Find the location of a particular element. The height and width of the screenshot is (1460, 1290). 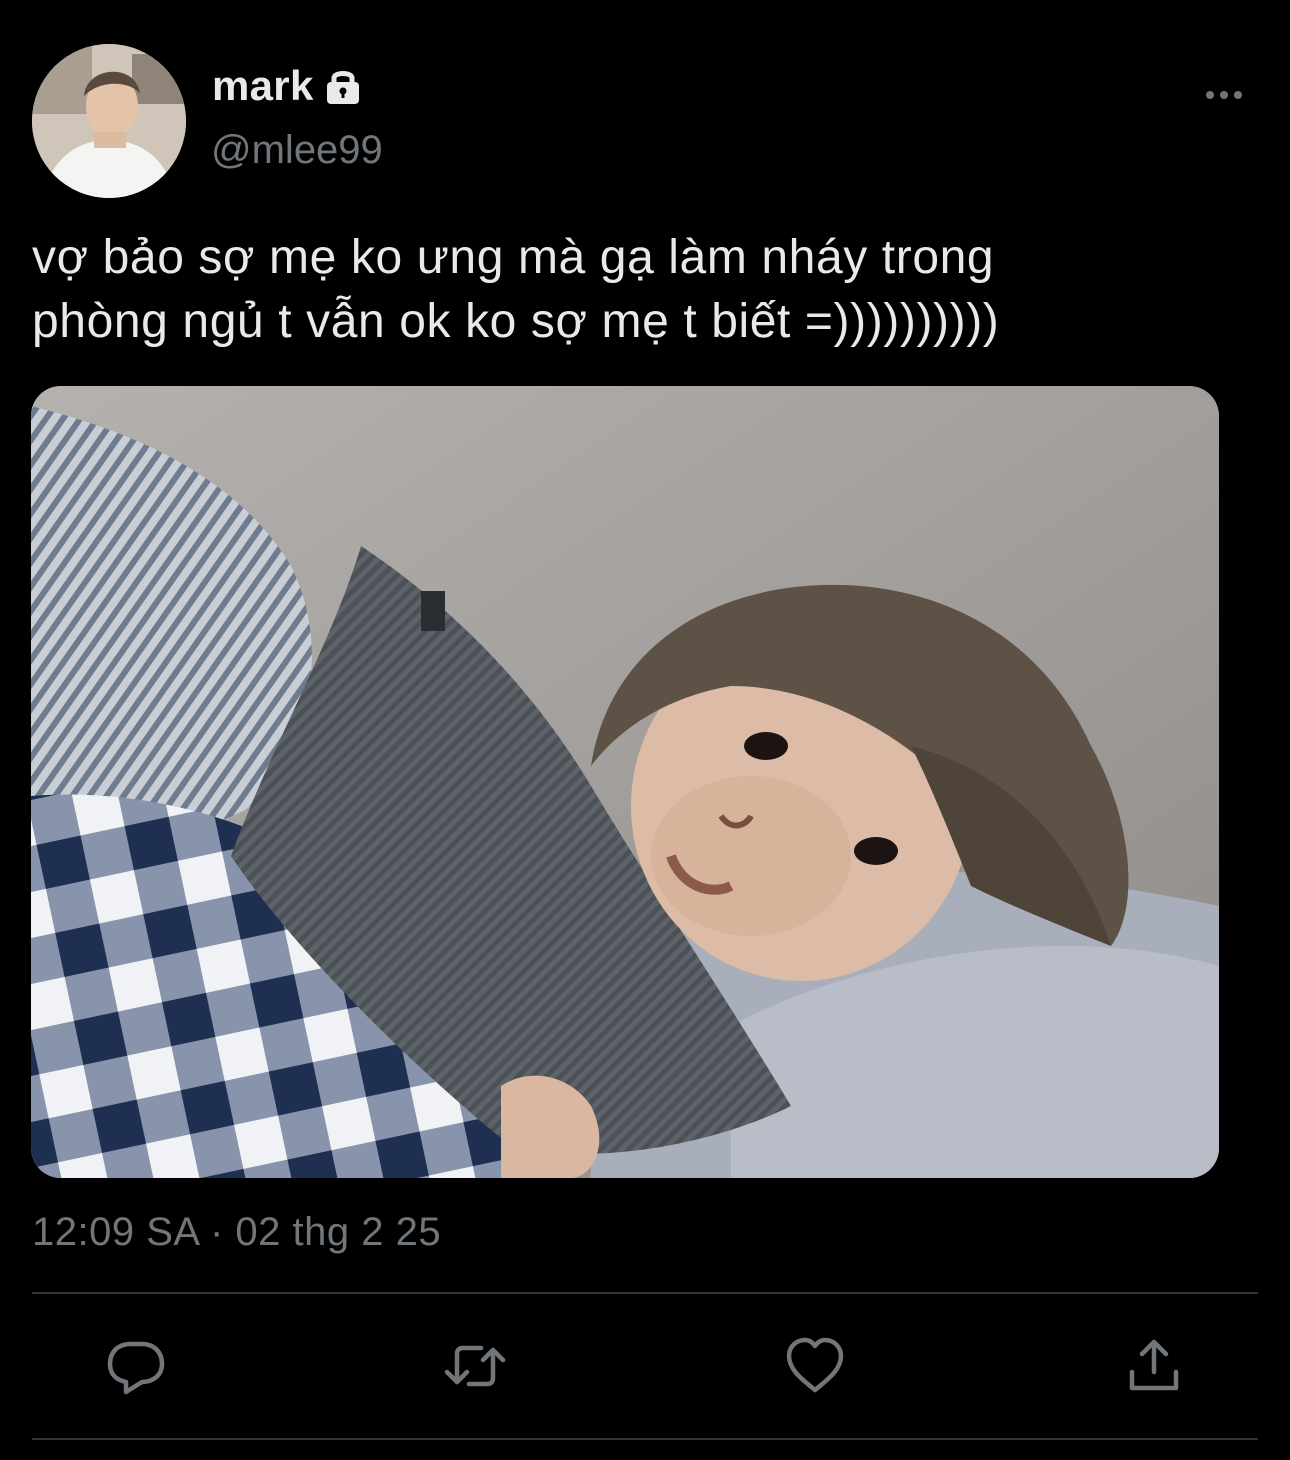

heart-icon is located at coordinates (815, 1365).